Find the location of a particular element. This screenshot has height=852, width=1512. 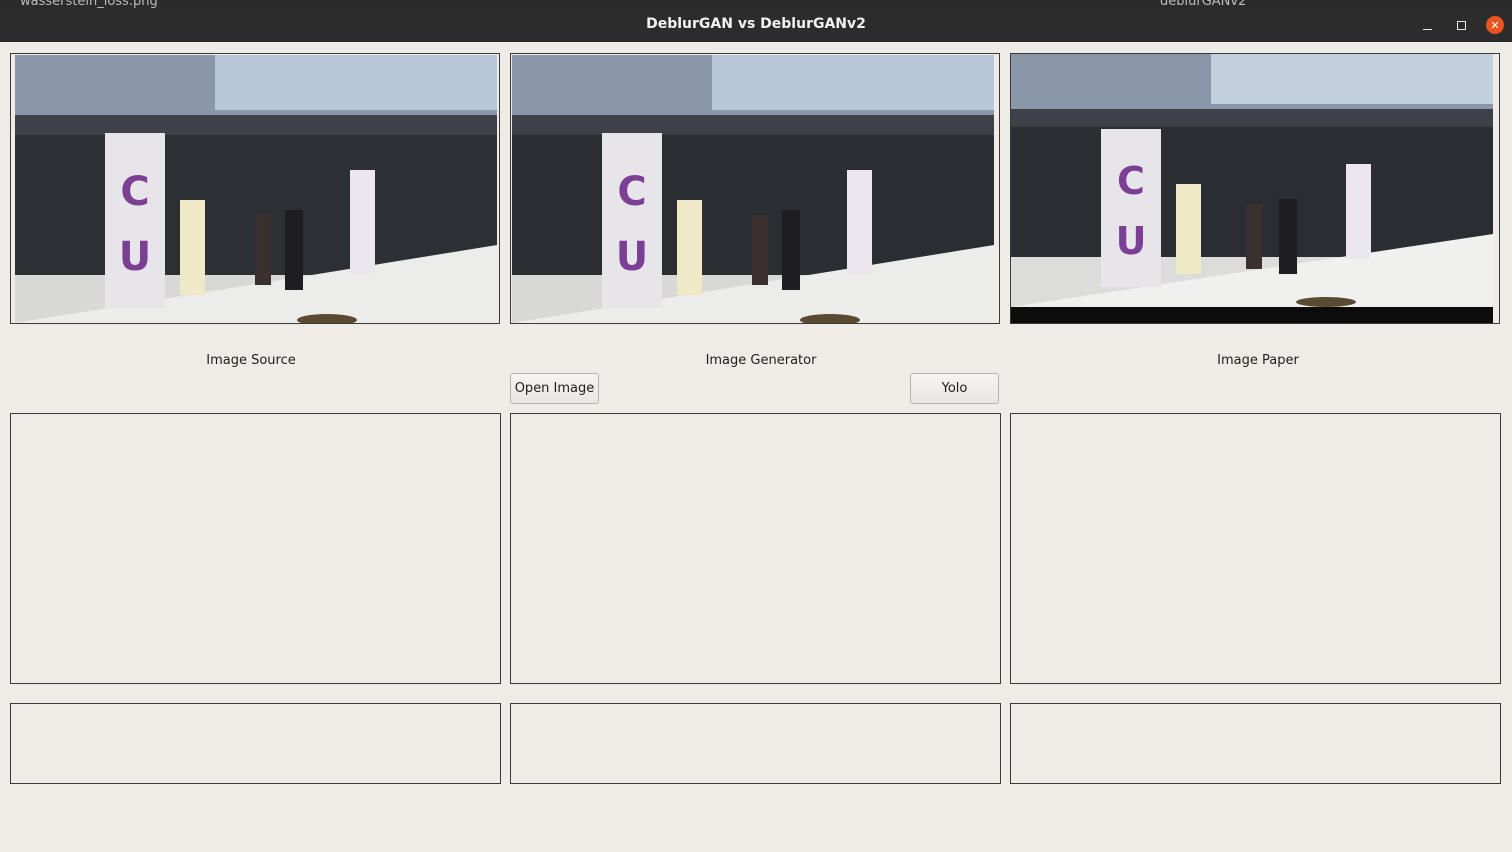

source-info-panel is located at coordinates (255, 743).